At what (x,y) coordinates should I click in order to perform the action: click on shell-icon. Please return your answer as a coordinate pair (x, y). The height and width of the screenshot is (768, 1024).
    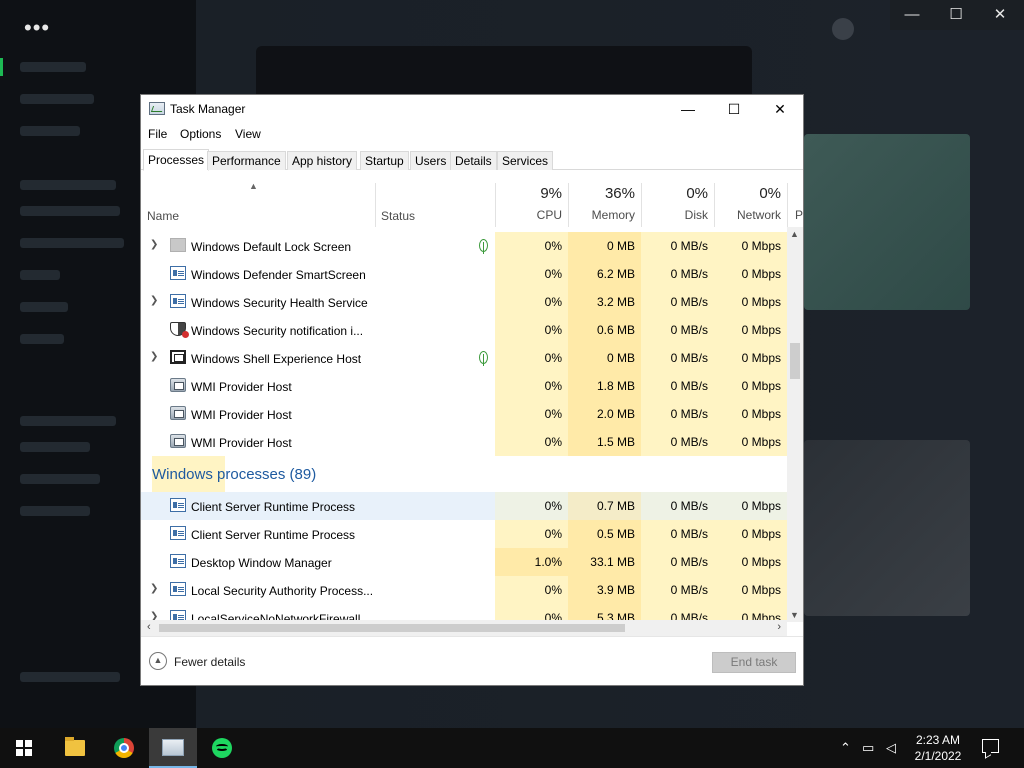
    Looking at the image, I should click on (178, 357).